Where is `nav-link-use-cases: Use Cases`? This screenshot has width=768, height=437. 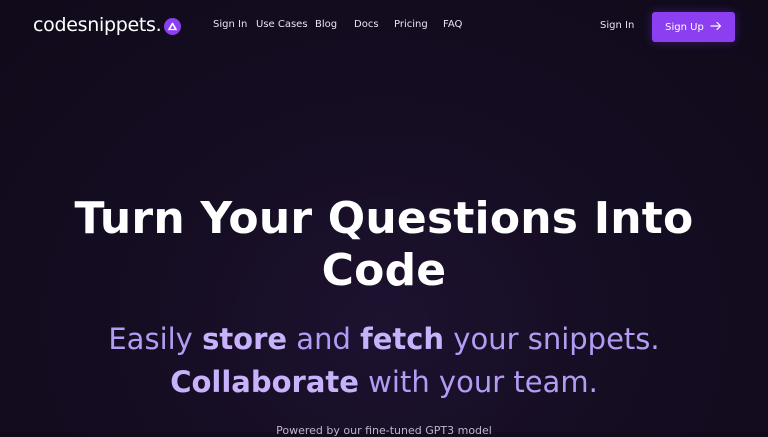
nav-link-use-cases: Use Cases is located at coordinates (285, 24).